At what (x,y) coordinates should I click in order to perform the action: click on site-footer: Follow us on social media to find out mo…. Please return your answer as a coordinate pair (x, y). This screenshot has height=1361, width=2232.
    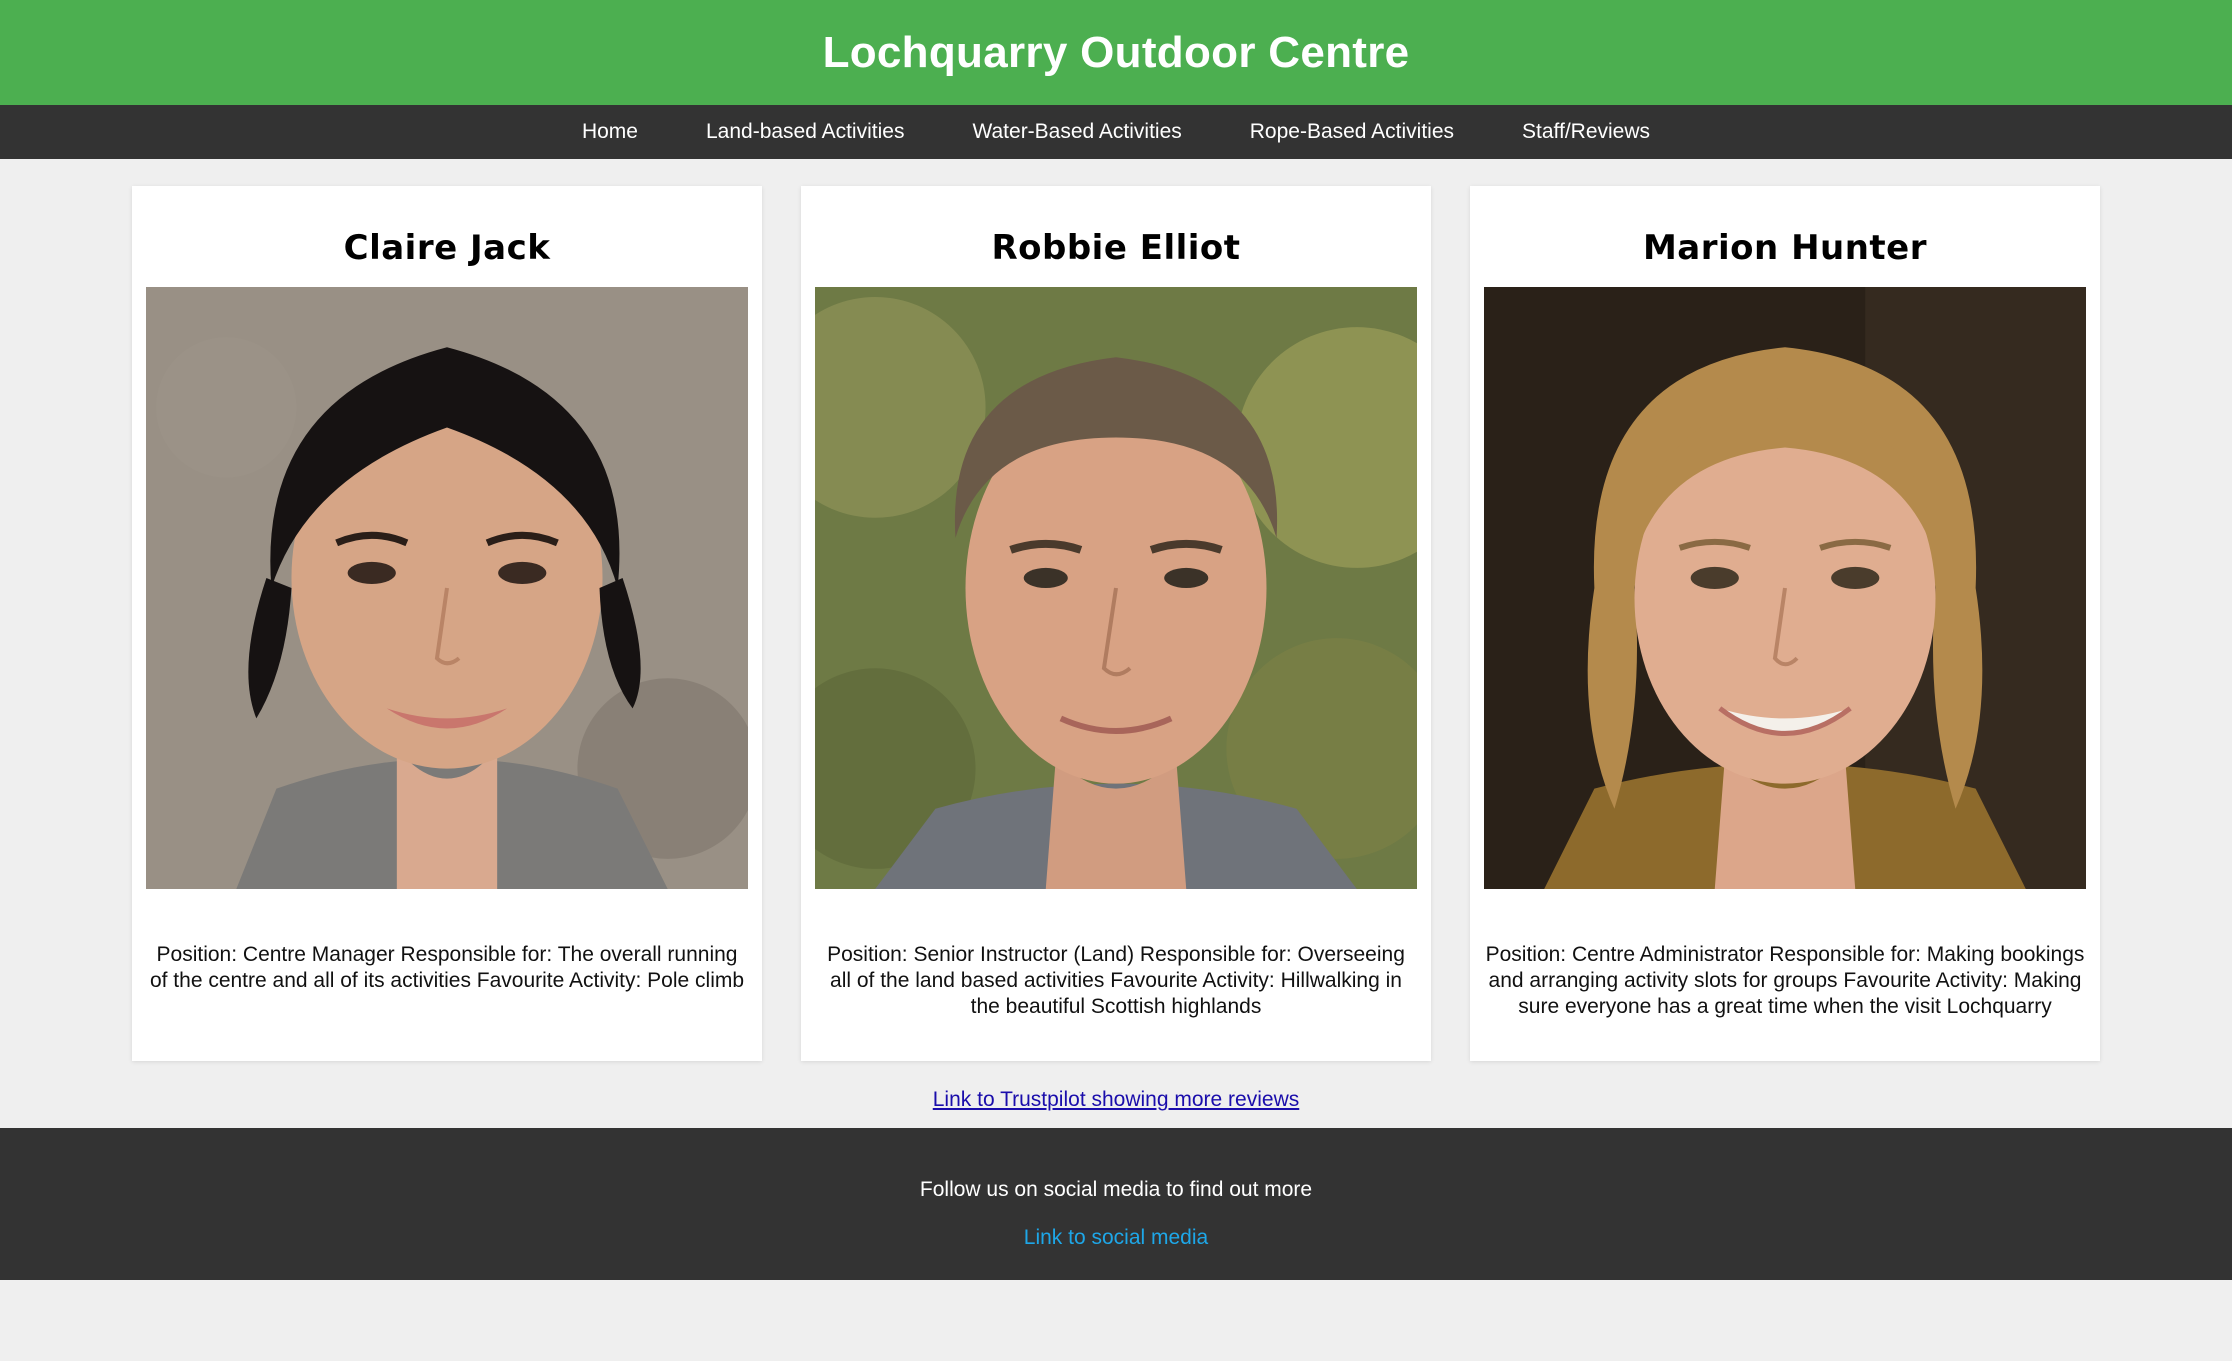
    Looking at the image, I should click on (1116, 1204).